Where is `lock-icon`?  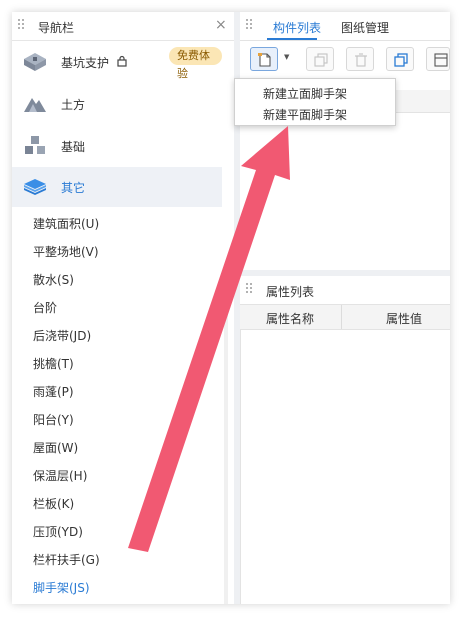
lock-icon is located at coordinates (122, 61).